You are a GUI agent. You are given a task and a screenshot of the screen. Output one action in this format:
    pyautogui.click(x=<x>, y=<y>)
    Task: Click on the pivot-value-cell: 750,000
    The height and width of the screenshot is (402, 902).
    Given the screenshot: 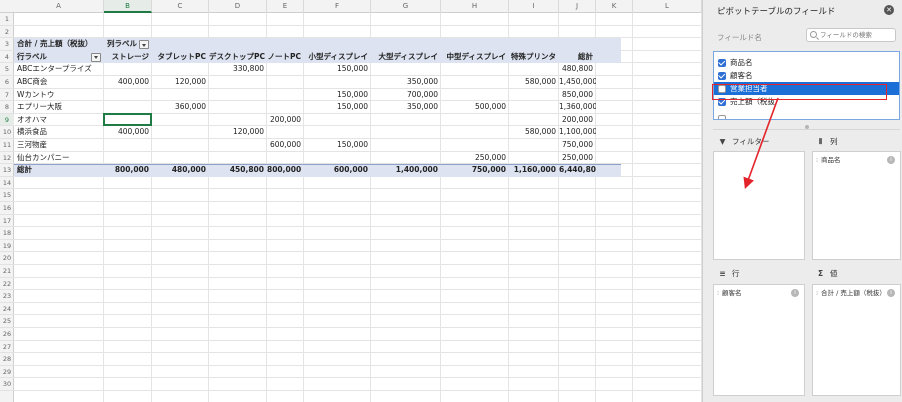 What is the action you would take?
    pyautogui.click(x=577, y=145)
    